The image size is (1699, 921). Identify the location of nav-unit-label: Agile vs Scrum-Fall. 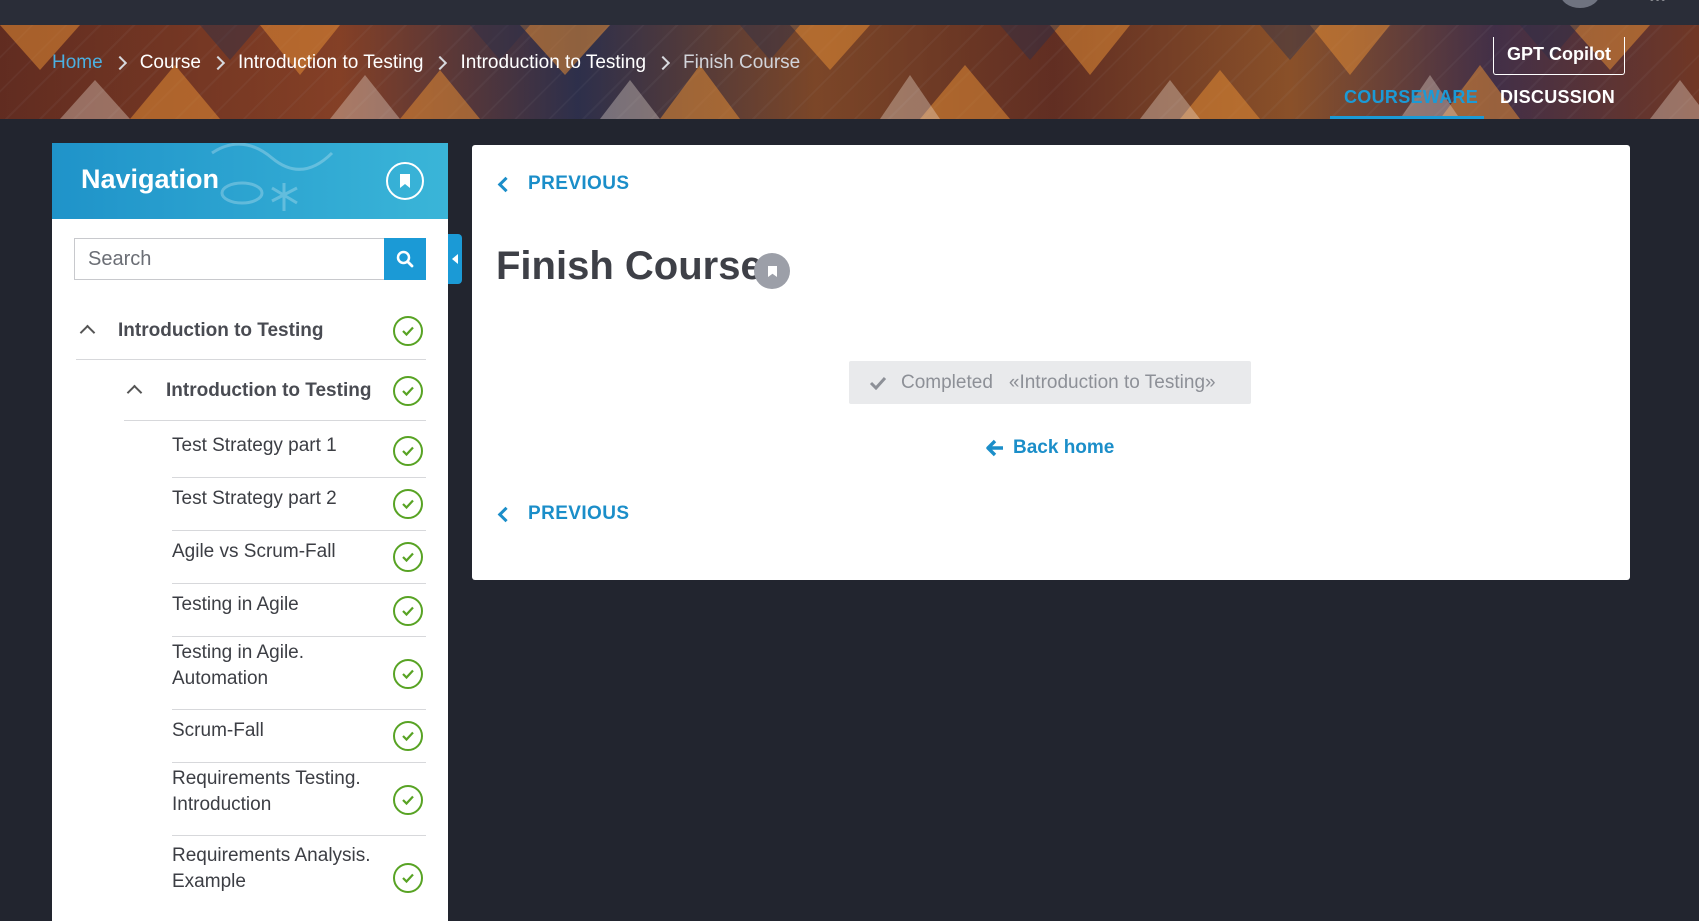
(254, 551).